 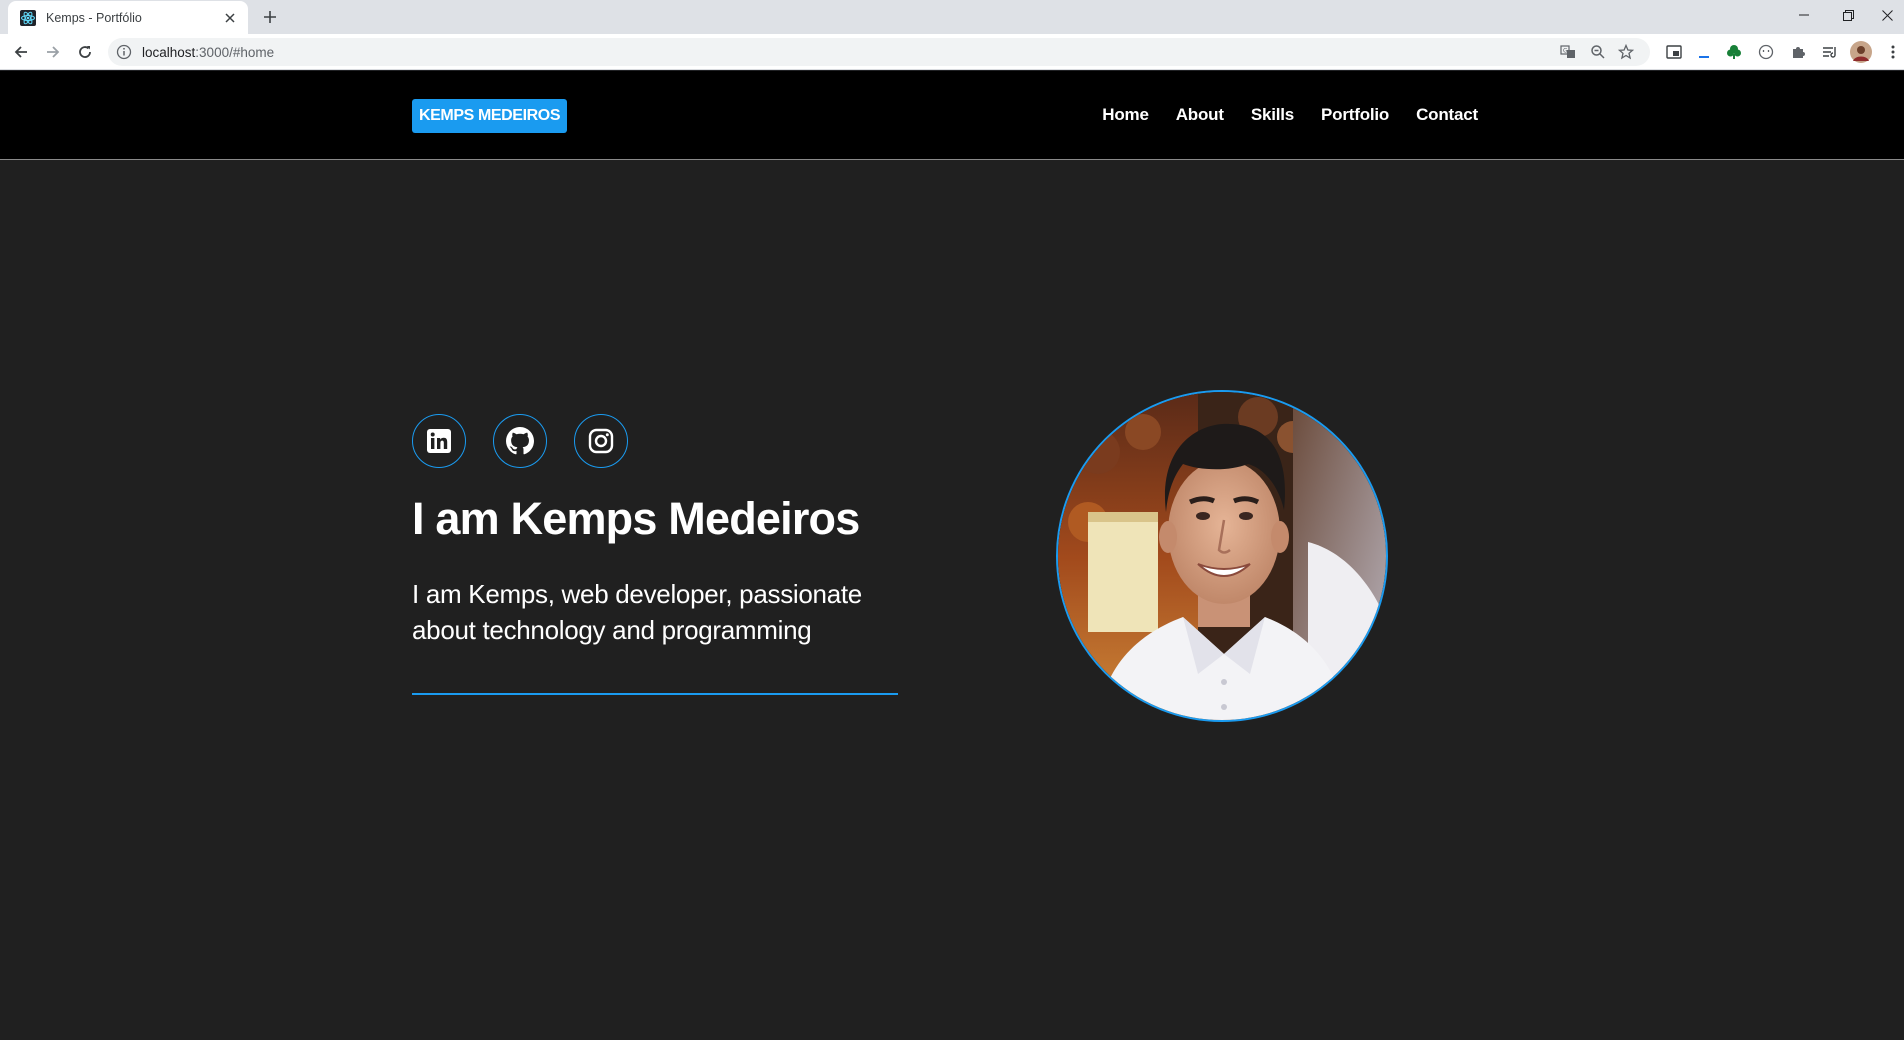 I want to click on face-icon, so click(x=1766, y=52).